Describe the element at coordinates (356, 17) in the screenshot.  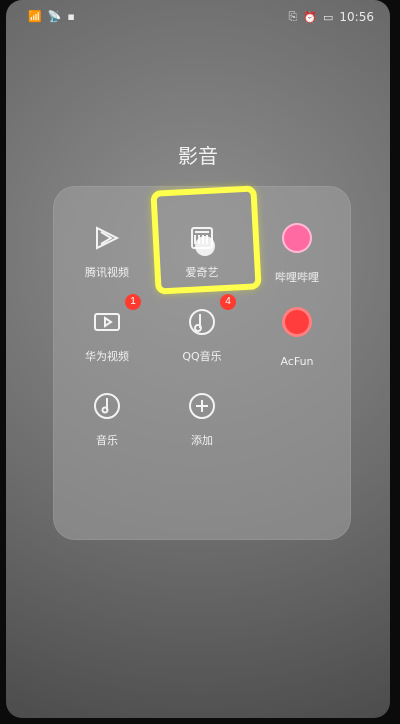
I see `status-time: 10:56` at that location.